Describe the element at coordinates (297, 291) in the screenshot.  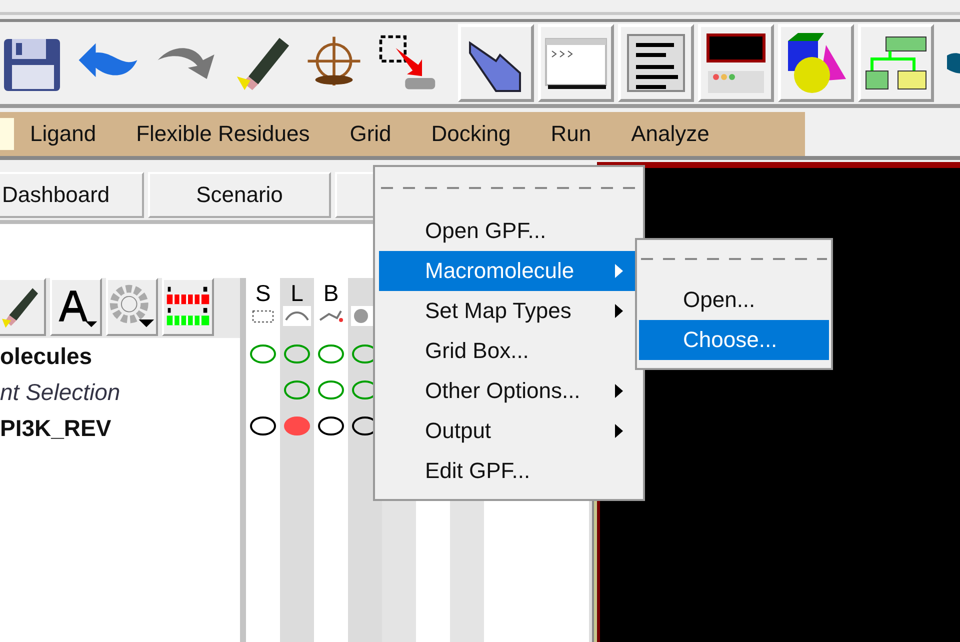
I see `column-header: L` at that location.